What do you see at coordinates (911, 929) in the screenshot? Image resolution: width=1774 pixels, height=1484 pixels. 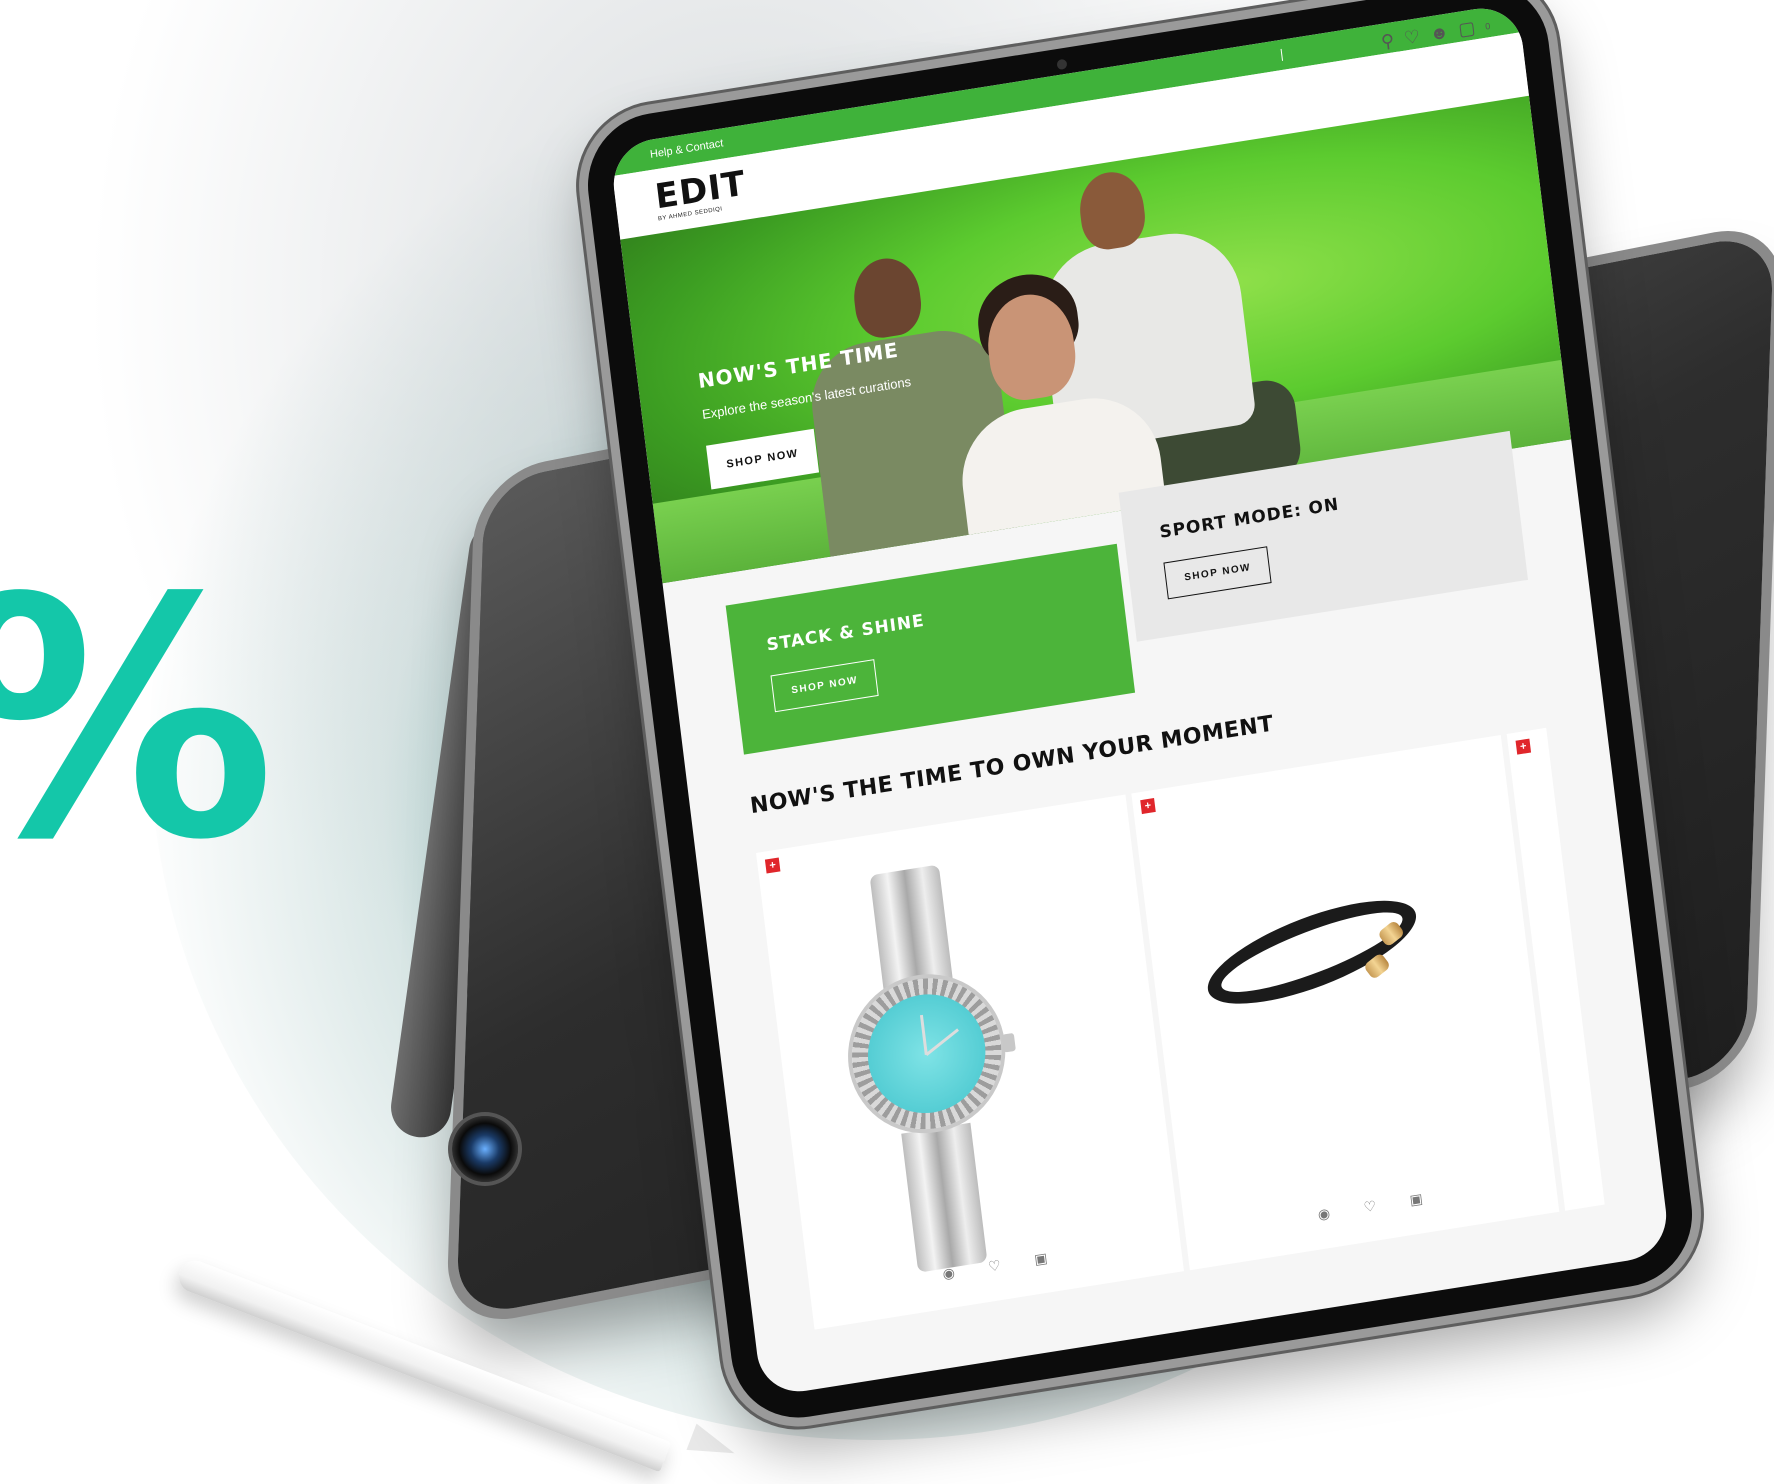 I see `watch-strap-top` at bounding box center [911, 929].